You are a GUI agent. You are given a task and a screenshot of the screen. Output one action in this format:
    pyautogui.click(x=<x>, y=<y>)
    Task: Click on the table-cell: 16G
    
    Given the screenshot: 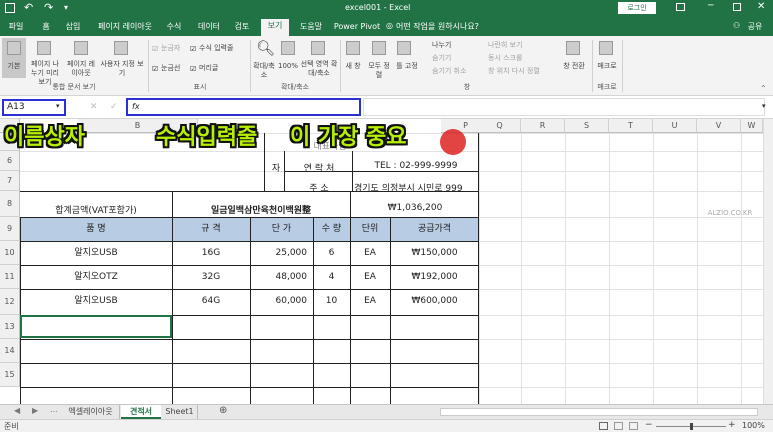 What is the action you would take?
    pyautogui.click(x=211, y=253)
    